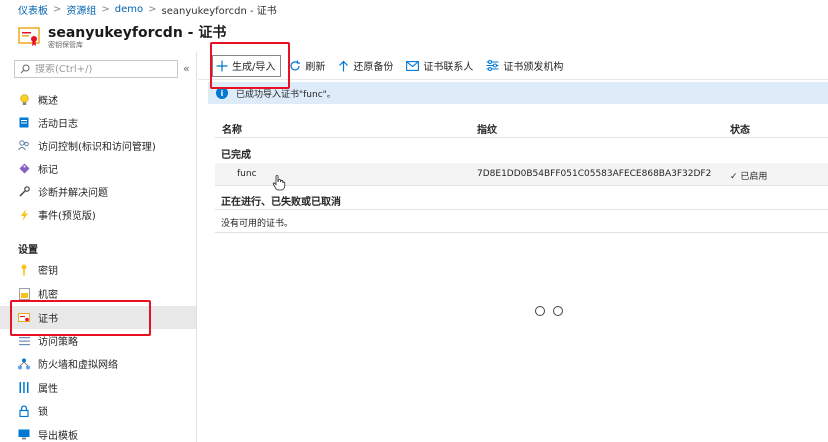 Image resolution: width=828 pixels, height=442 pixels. I want to click on search-input, so click(100, 69).